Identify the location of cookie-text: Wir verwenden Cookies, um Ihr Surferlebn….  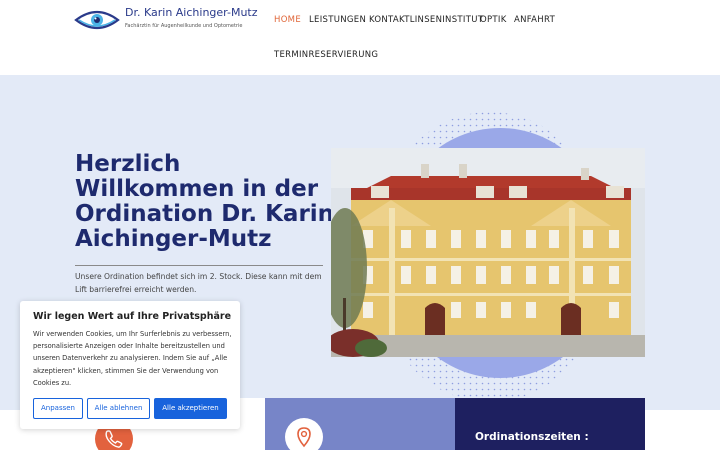
(132, 358).